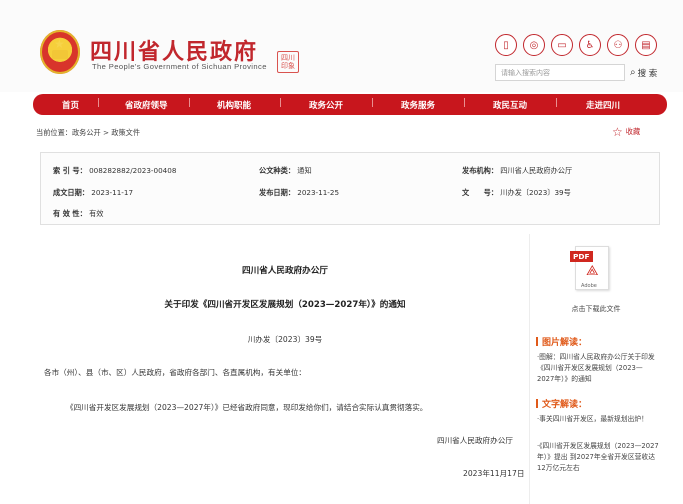 This screenshot has height=504, width=683. I want to click on meta-created: 成文日期： 2023-11-17, so click(93, 192).